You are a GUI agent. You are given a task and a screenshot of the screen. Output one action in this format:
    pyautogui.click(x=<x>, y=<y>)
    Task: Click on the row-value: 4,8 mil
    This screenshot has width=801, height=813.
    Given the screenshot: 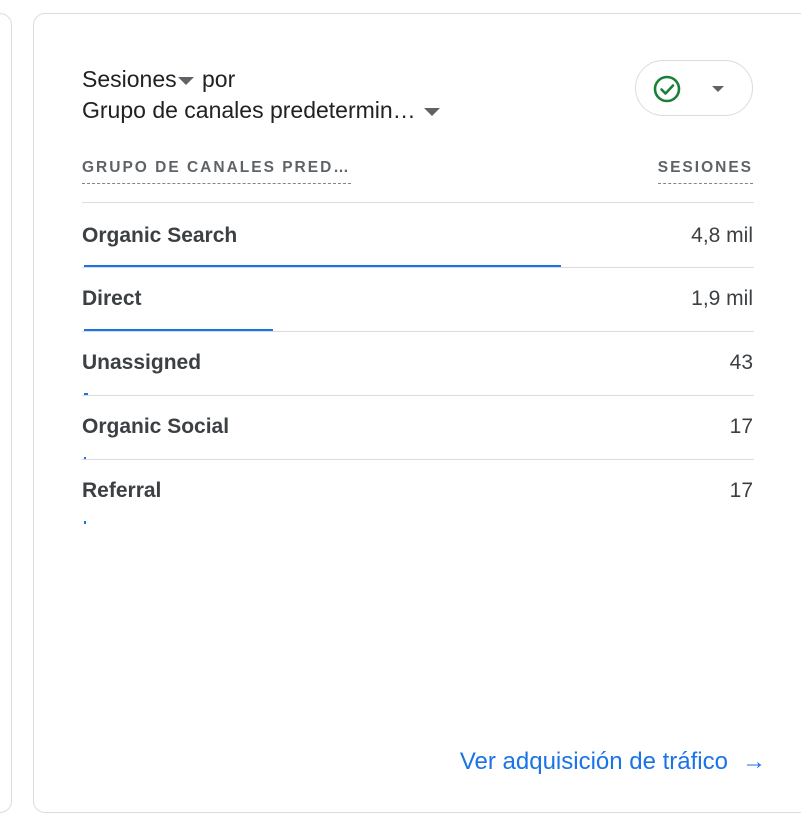 What is the action you would take?
    pyautogui.click(x=722, y=235)
    